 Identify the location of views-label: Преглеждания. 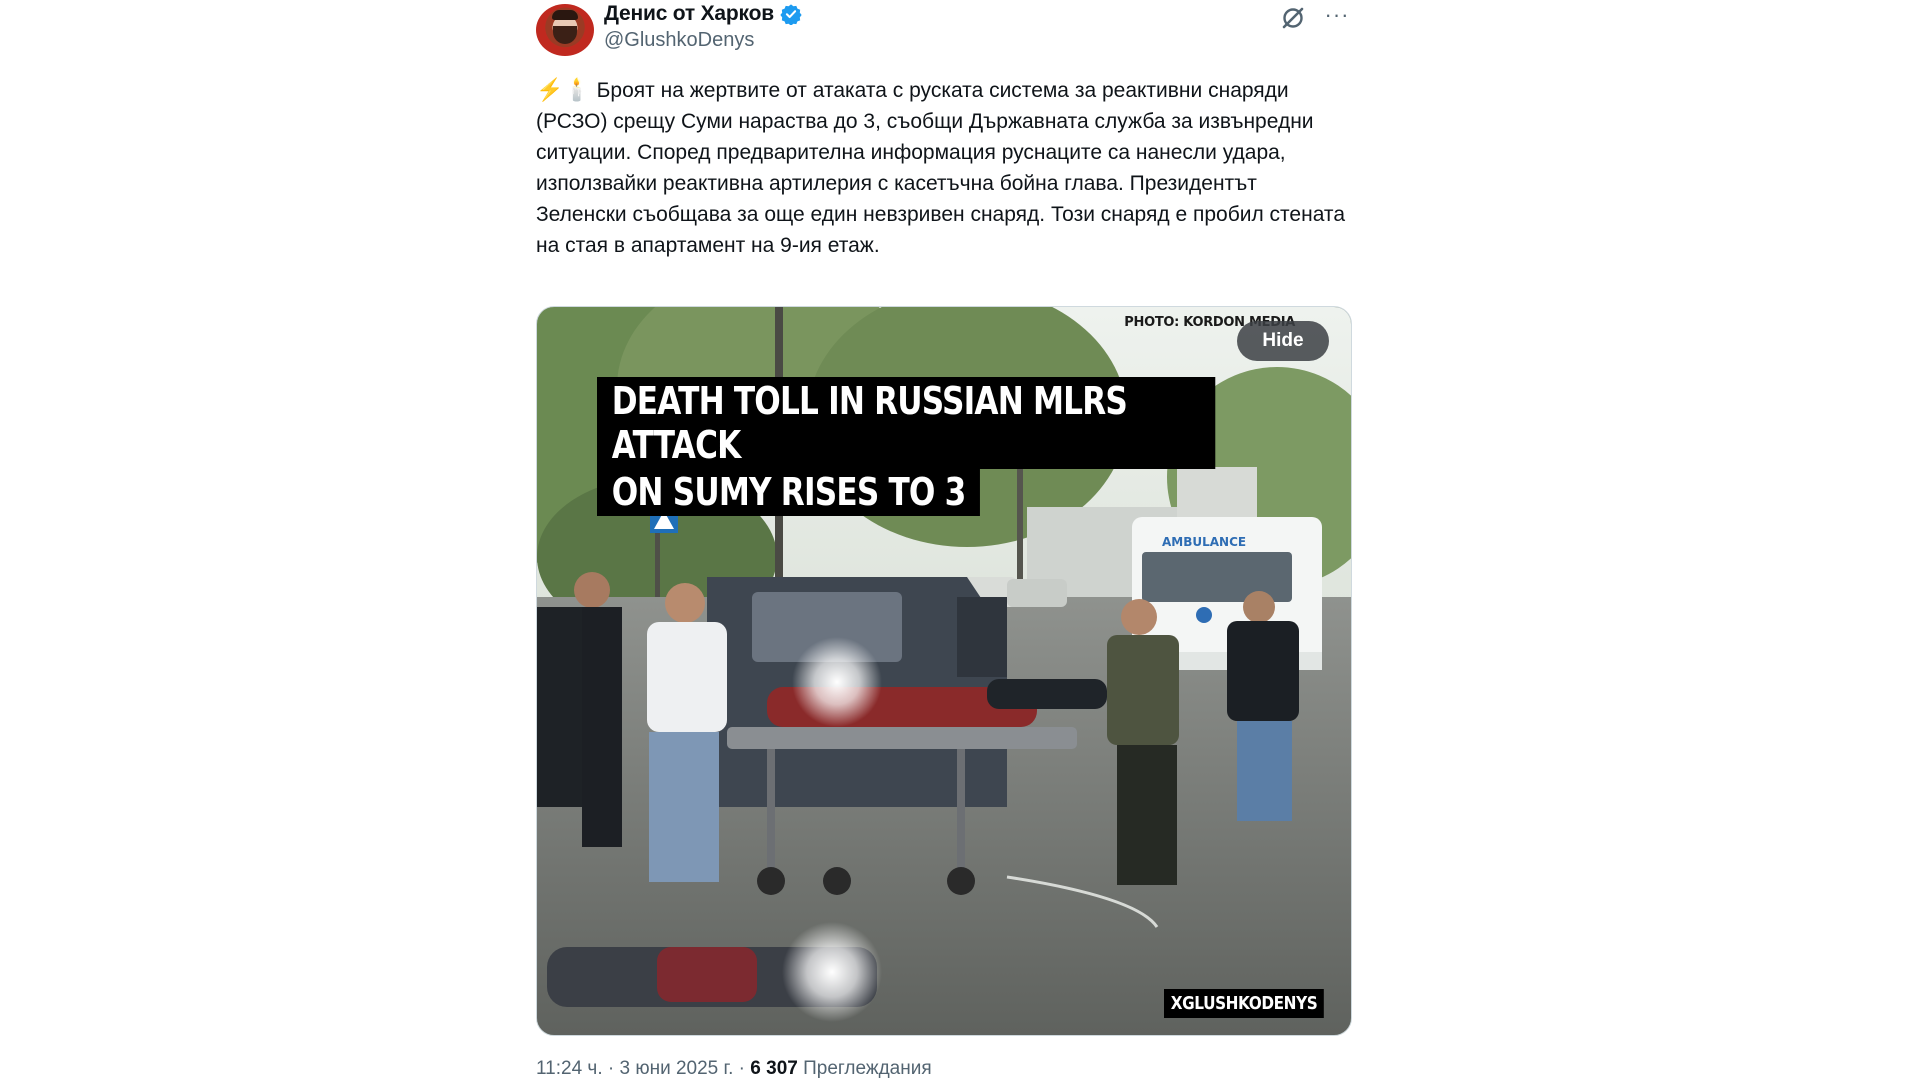
(867, 1068).